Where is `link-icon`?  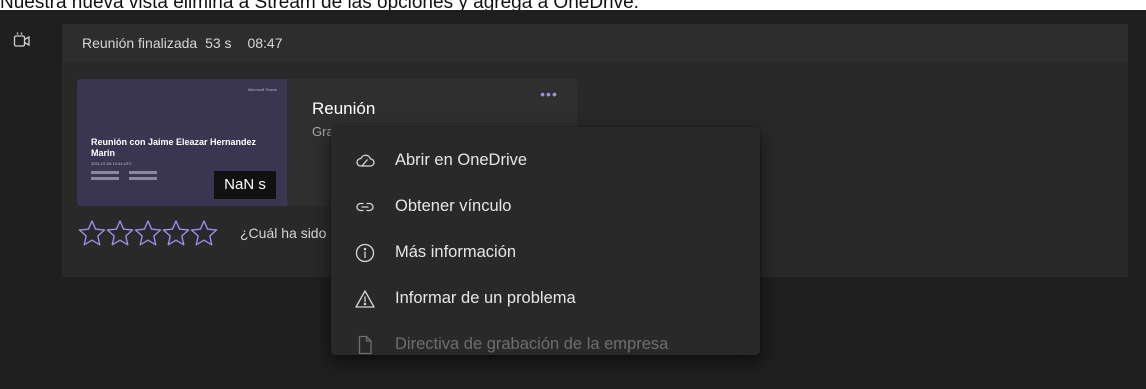 link-icon is located at coordinates (365, 207).